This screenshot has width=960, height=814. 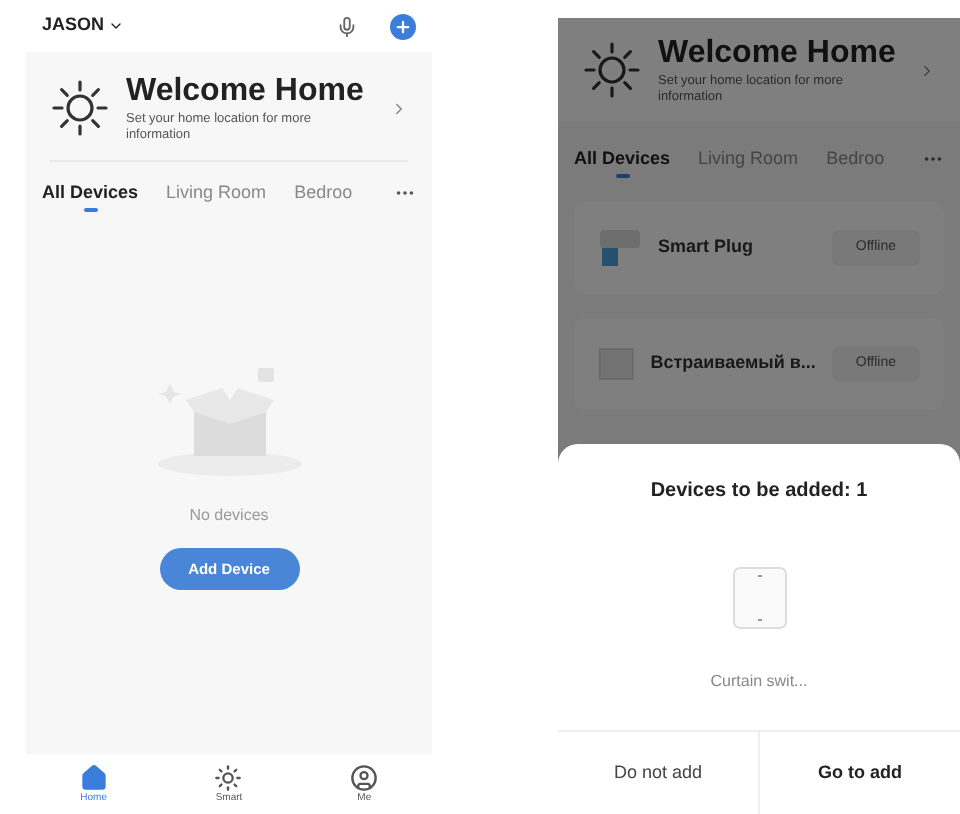 What do you see at coordinates (216, 196) in the screenshot?
I see `room-tab: Living Room` at bounding box center [216, 196].